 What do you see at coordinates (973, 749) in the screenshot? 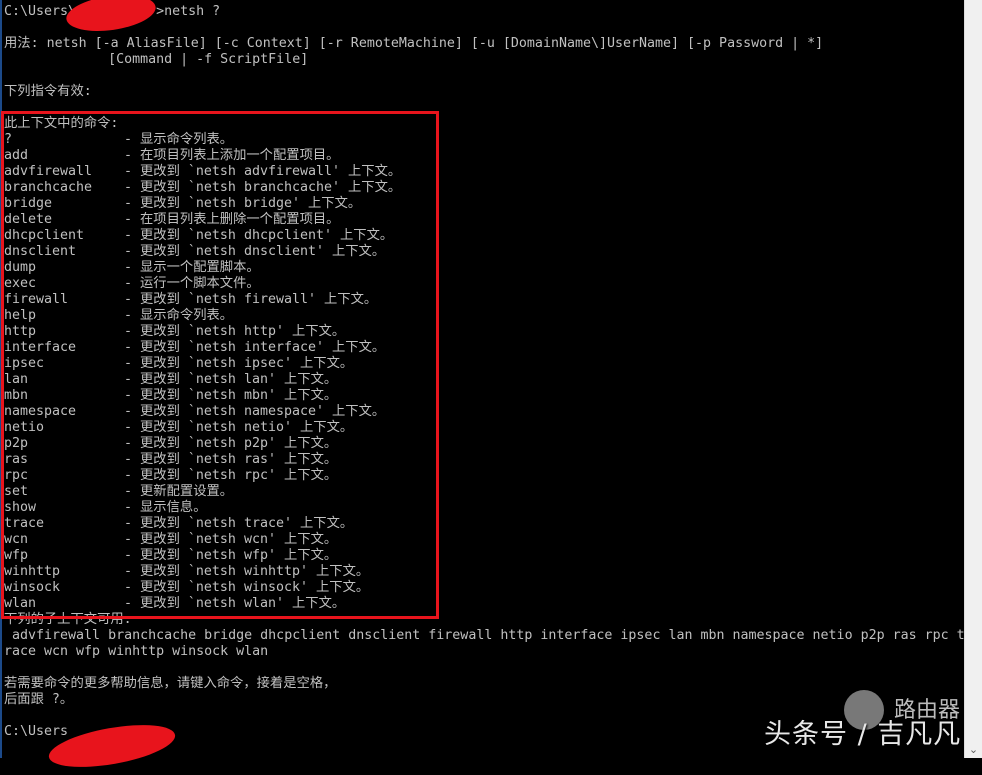
I see `scroll-down-arrow-icon: ⌄` at bounding box center [973, 749].